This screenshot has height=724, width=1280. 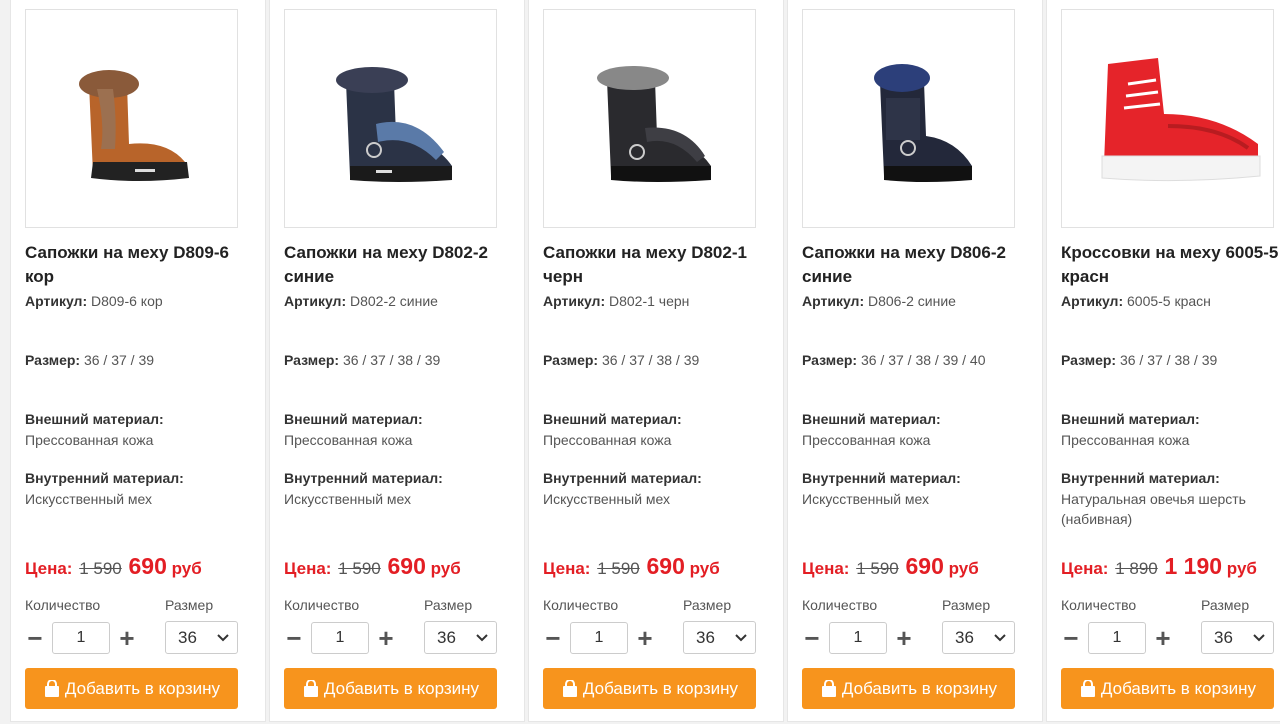 What do you see at coordinates (894, 360) in the screenshot?
I see `size-row: Размер: 36 / 37 / 38 / 39 / 40` at bounding box center [894, 360].